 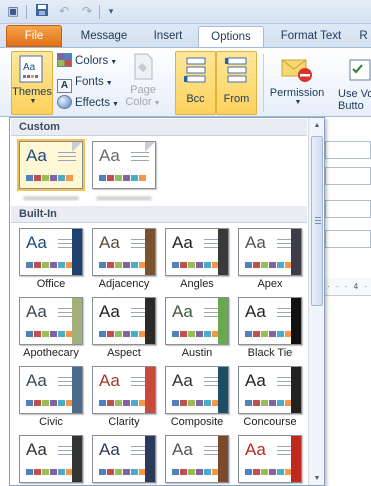 What do you see at coordinates (140, 158) in the screenshot?
I see `theme-text-lines` at bounding box center [140, 158].